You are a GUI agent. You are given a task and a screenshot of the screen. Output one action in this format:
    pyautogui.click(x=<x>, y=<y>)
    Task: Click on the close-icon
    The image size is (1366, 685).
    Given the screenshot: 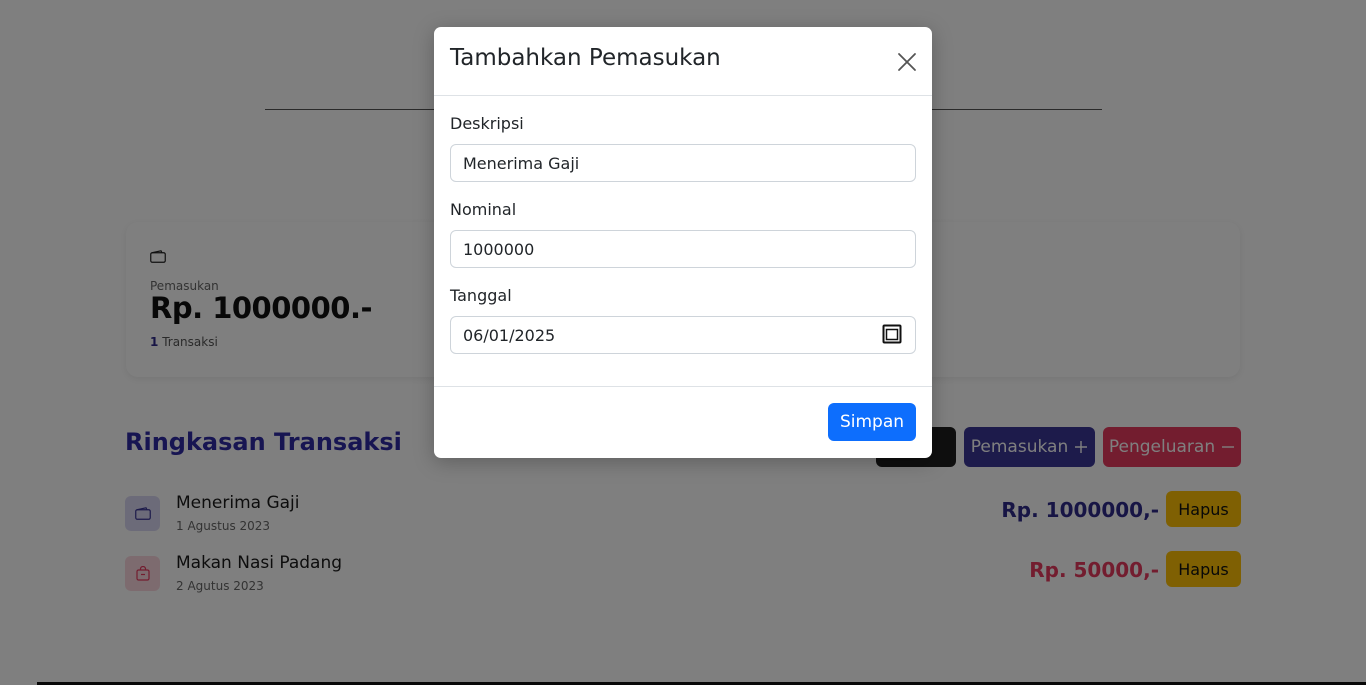 What is the action you would take?
    pyautogui.click(x=907, y=62)
    